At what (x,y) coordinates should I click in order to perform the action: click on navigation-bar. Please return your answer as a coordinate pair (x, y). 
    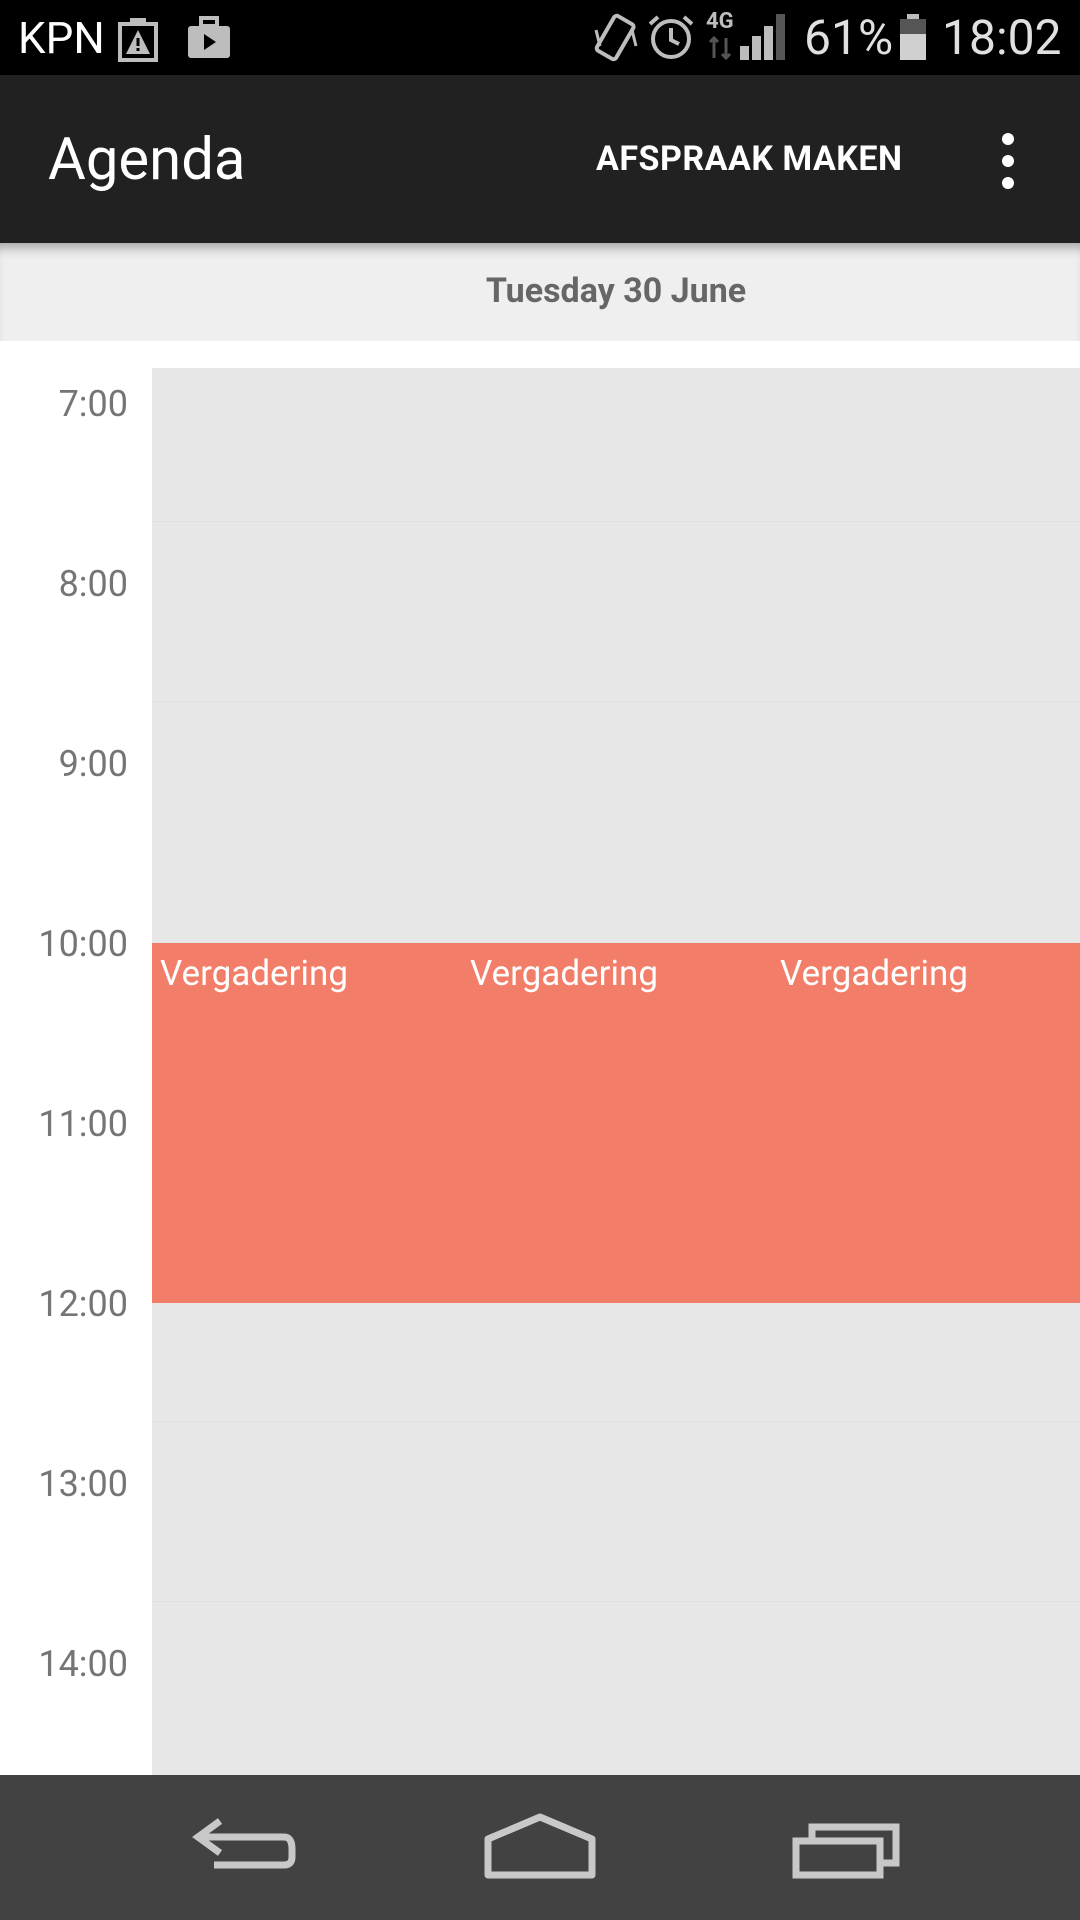
    Looking at the image, I should click on (540, 1847).